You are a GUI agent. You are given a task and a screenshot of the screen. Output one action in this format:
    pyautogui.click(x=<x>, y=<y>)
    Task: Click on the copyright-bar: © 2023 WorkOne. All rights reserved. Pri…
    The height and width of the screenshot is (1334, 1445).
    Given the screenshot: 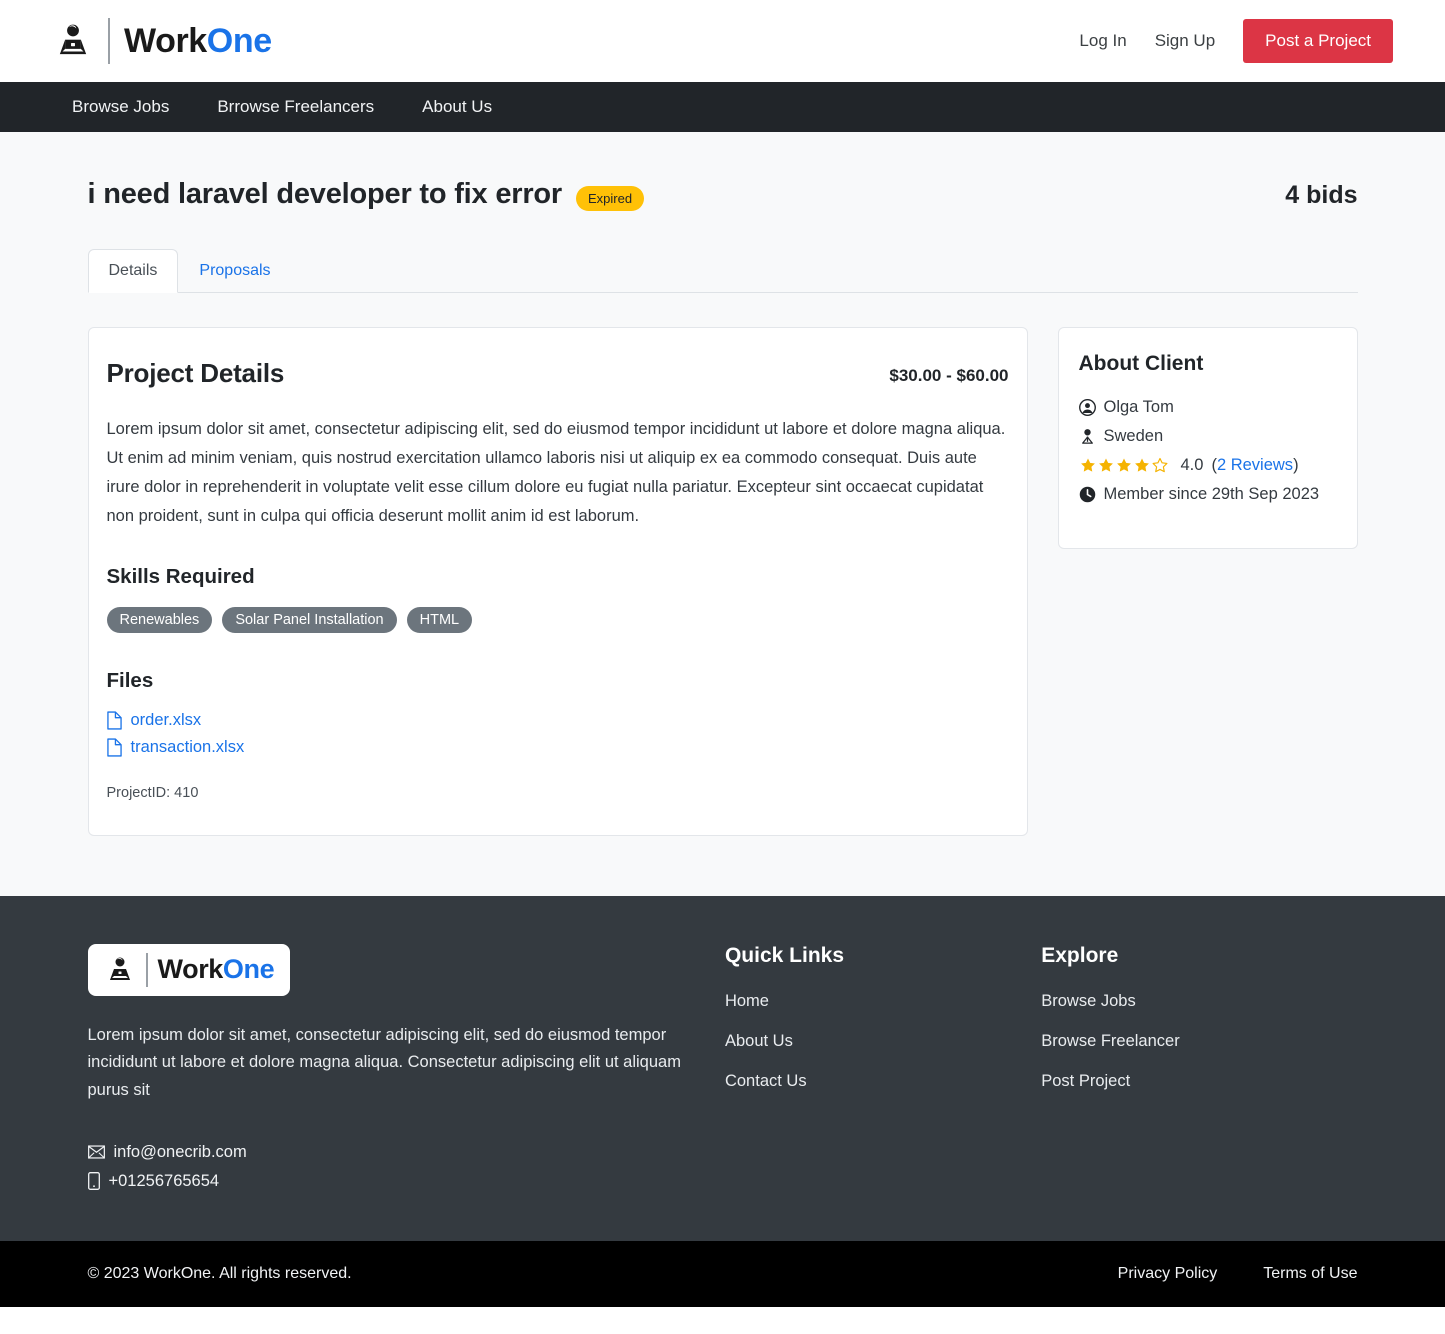 What is the action you would take?
    pyautogui.click(x=722, y=1273)
    